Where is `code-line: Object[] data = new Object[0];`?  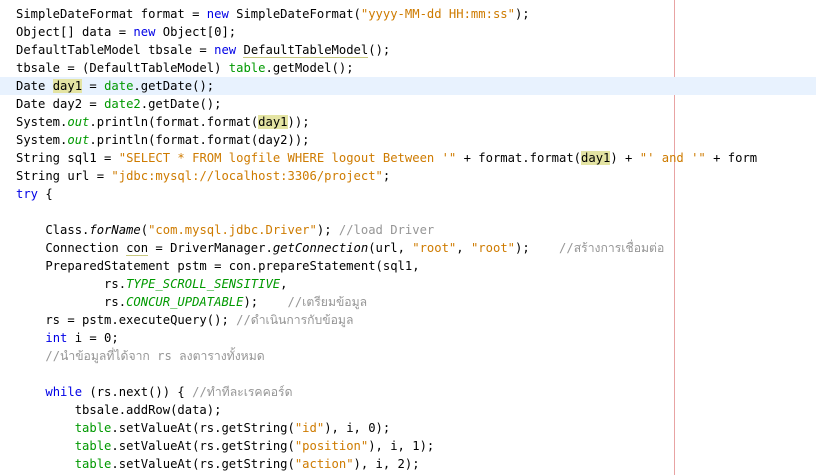 code-line: Object[] data = new Object[0]; is located at coordinates (126, 32).